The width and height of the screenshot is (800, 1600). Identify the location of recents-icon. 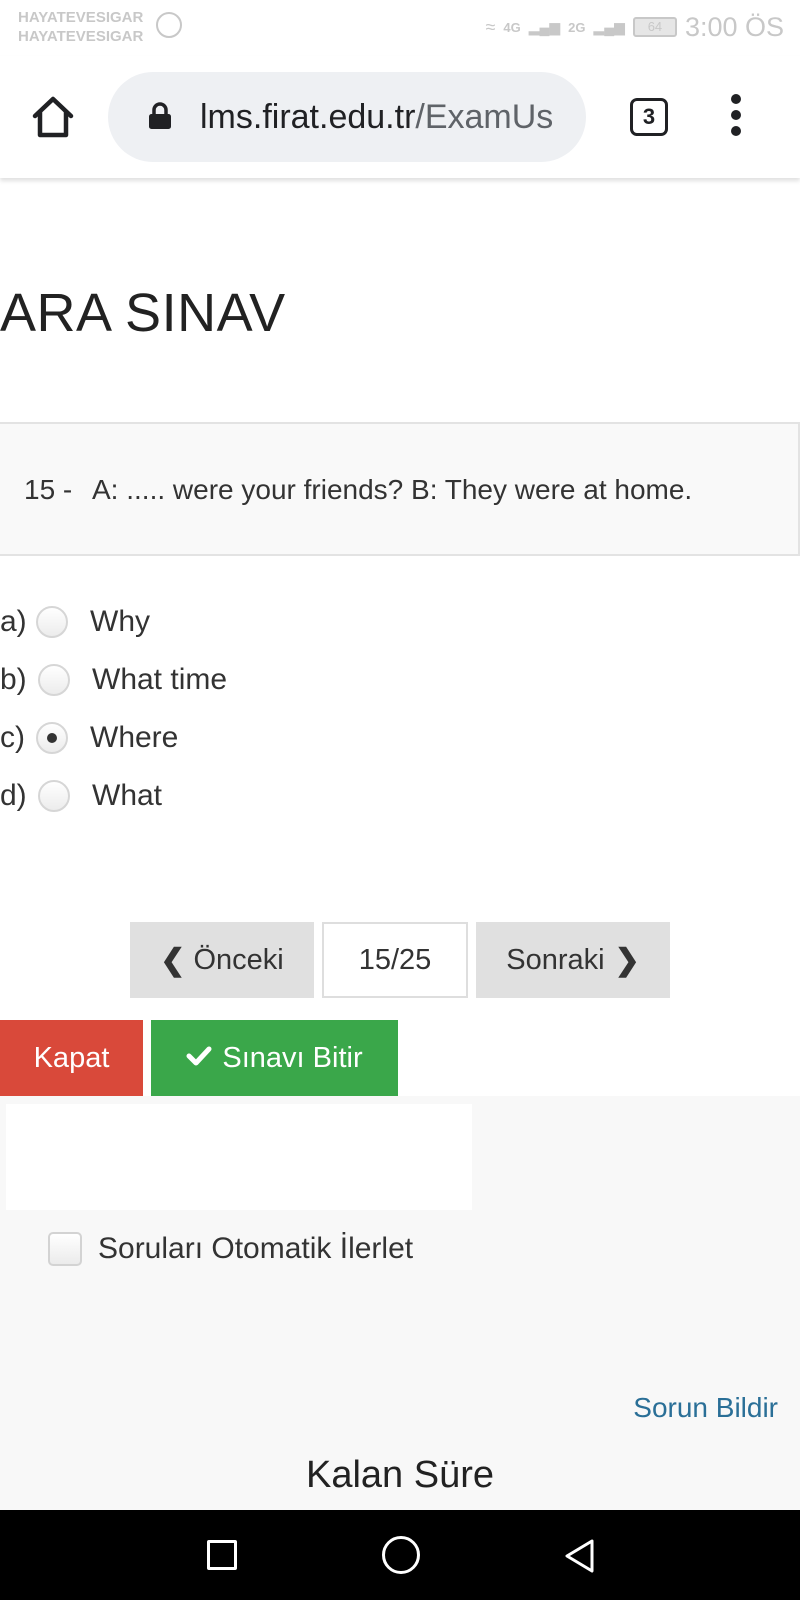
(222, 1555).